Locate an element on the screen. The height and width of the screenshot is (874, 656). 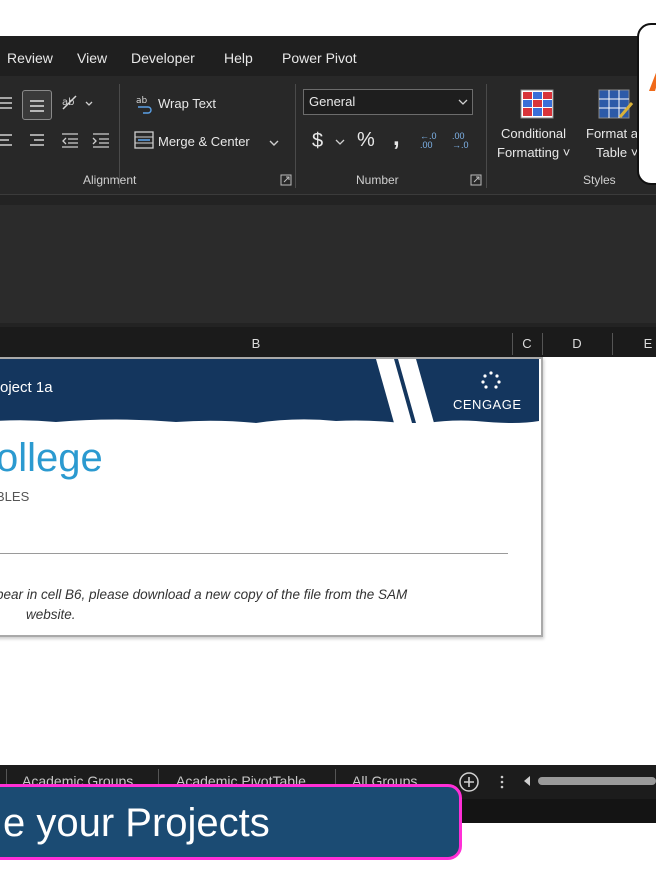
promo-banner: e your Projects is located at coordinates (231, 822).